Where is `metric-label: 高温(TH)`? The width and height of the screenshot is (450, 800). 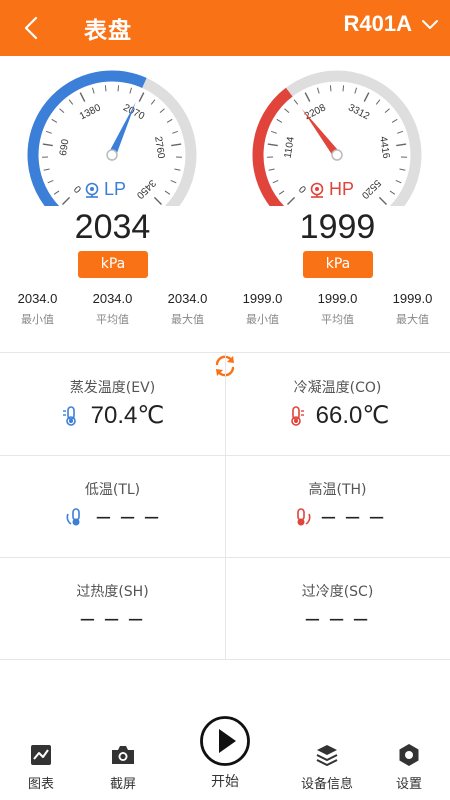
metric-label: 高温(TH) is located at coordinates (337, 490).